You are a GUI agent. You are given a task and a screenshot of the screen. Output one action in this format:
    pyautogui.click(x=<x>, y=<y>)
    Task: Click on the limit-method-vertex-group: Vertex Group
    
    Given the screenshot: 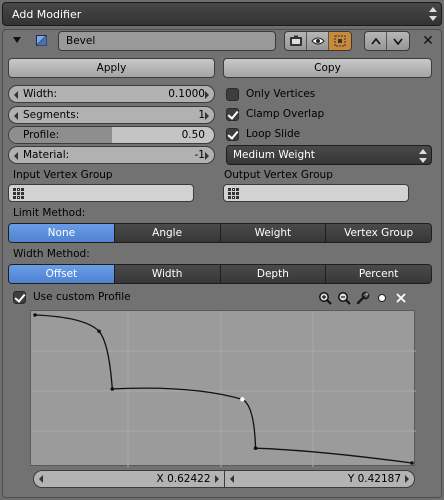 What is the action you would take?
    pyautogui.click(x=378, y=233)
    